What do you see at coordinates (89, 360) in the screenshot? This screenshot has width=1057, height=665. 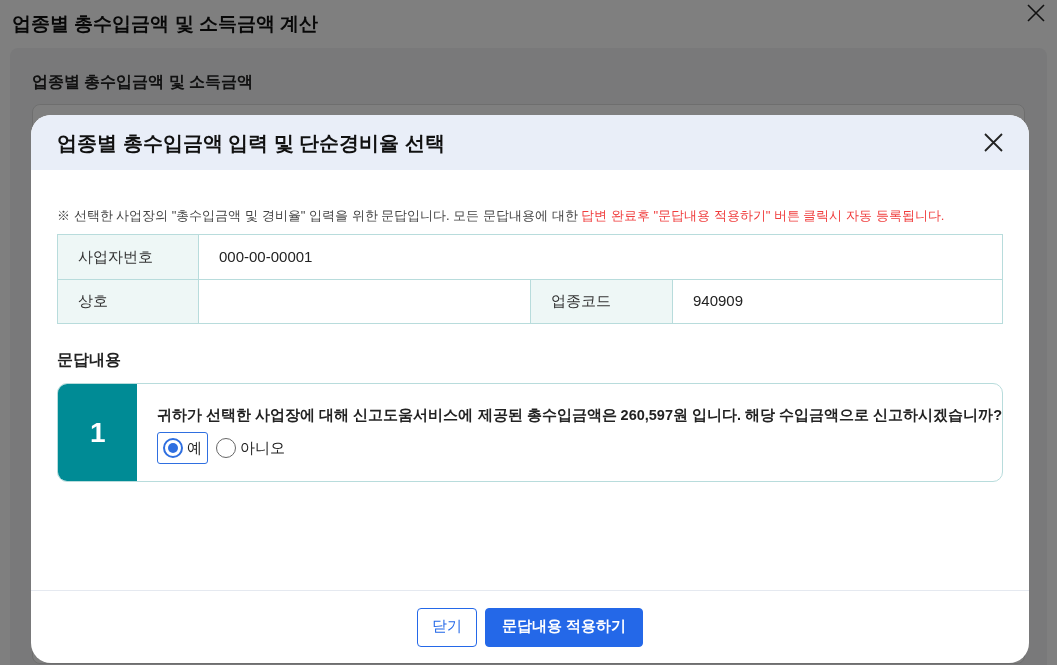 I see `section-title: 문답내용` at bounding box center [89, 360].